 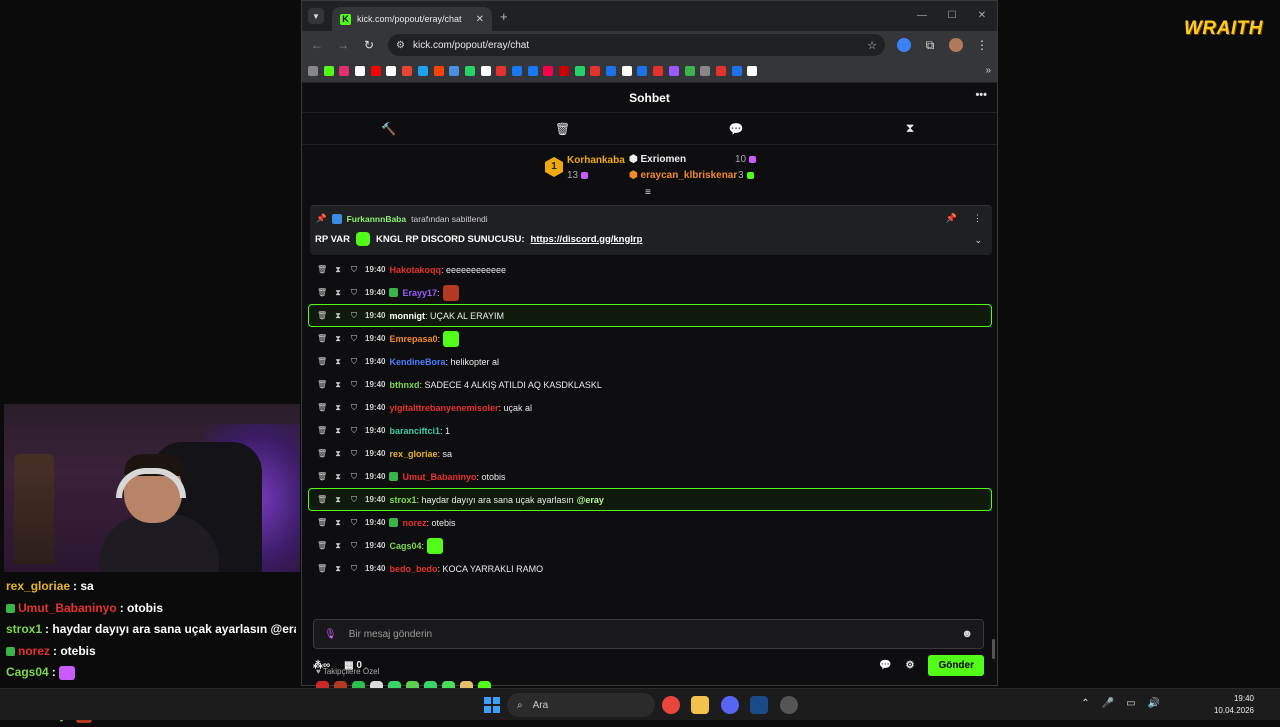 I want to click on message-username: bthnxd, so click(x=404, y=385).